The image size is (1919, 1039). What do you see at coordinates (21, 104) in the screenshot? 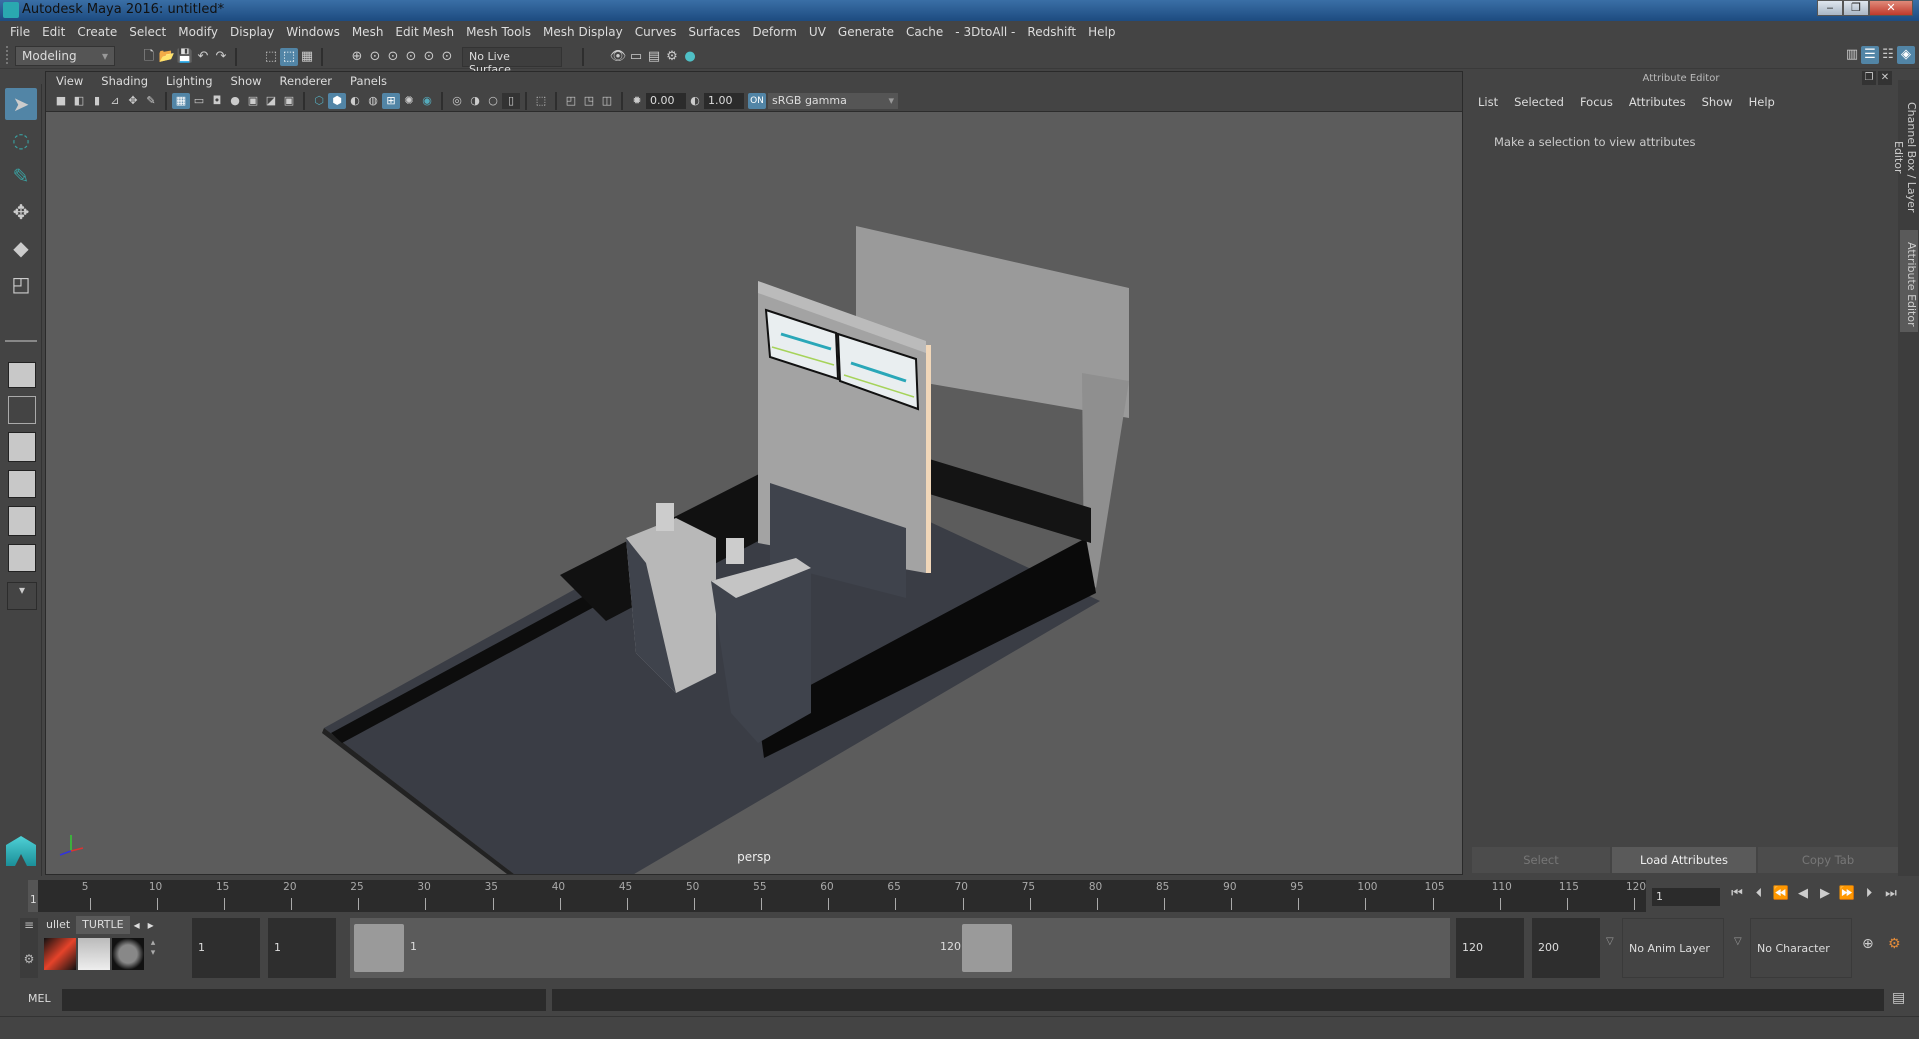
I see `select-tool-icon: ➤` at bounding box center [21, 104].